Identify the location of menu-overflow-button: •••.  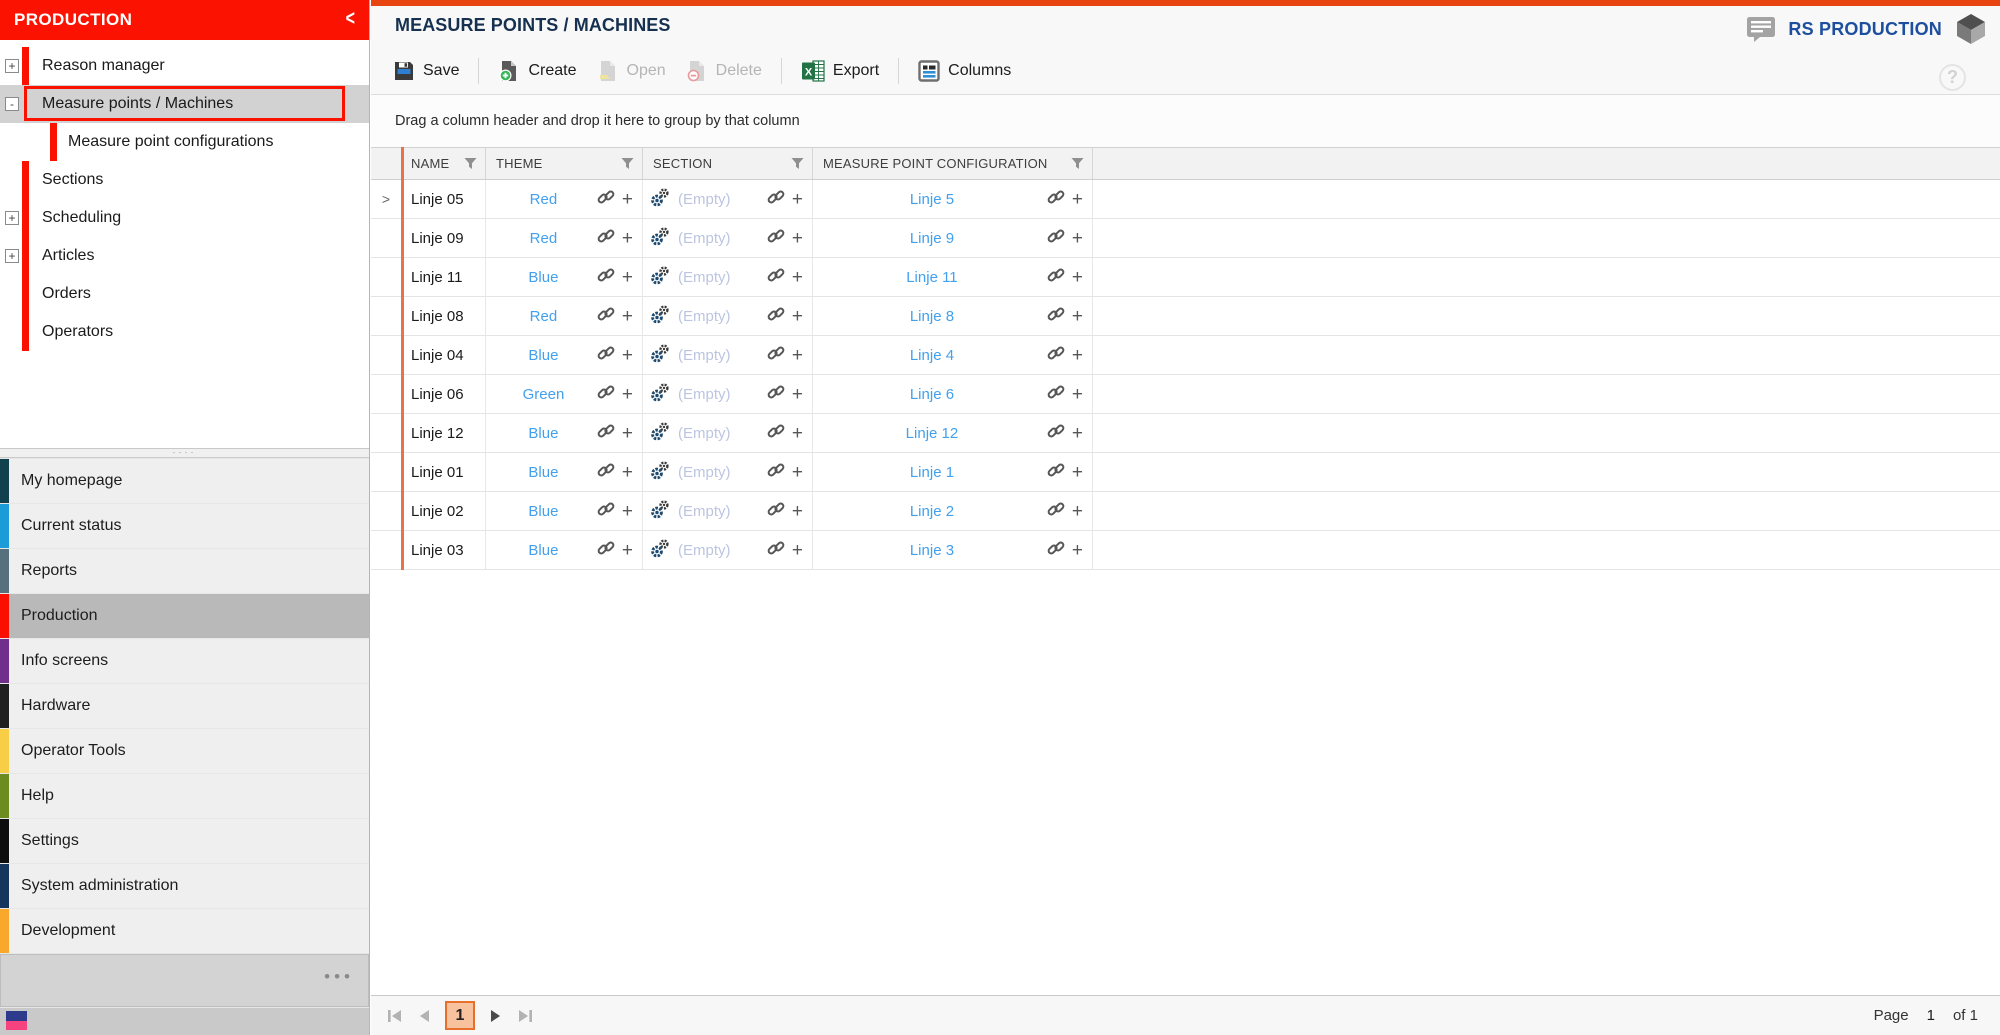
(339, 977).